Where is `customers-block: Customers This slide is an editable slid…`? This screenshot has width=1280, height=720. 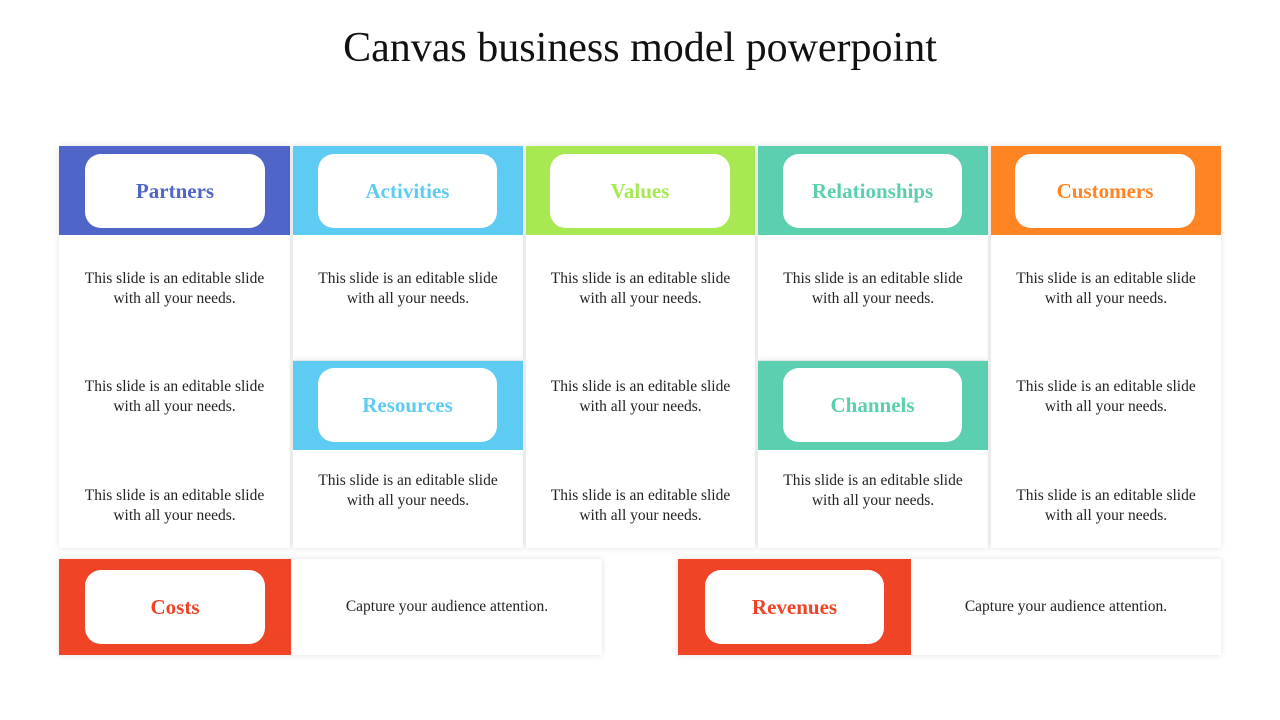
customers-block: Customers This slide is an editable slid… is located at coordinates (1106, 347).